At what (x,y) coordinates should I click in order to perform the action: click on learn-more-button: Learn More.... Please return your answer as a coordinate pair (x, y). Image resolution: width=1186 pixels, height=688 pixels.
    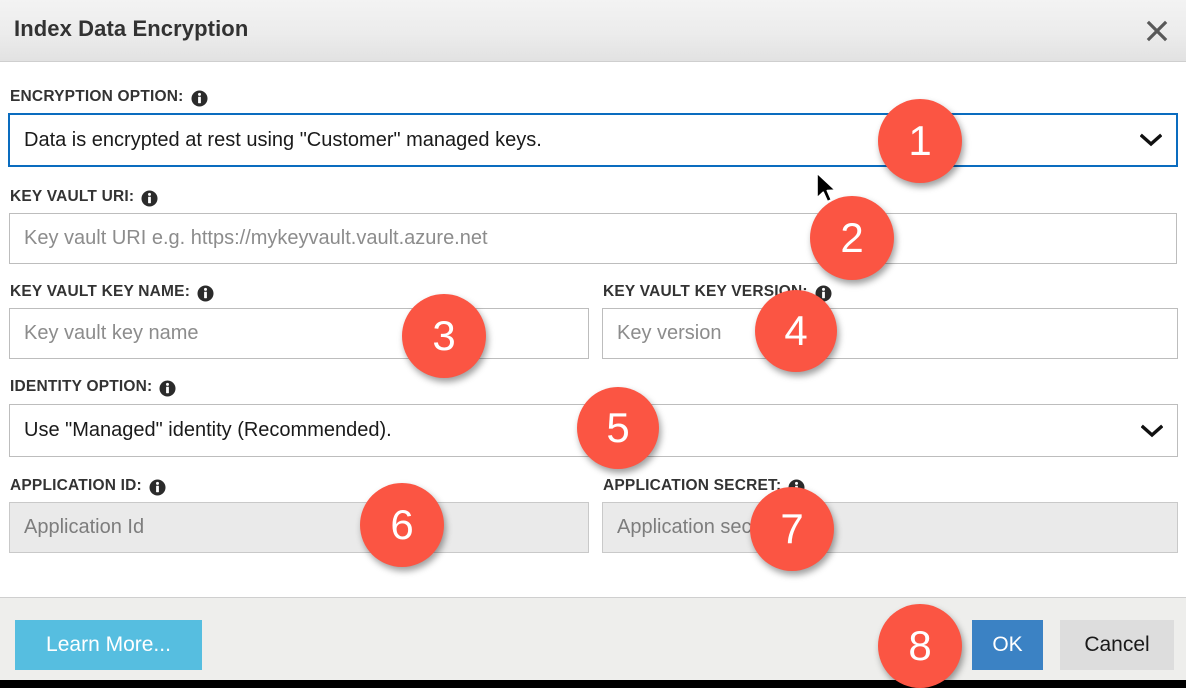
    Looking at the image, I should click on (108, 645).